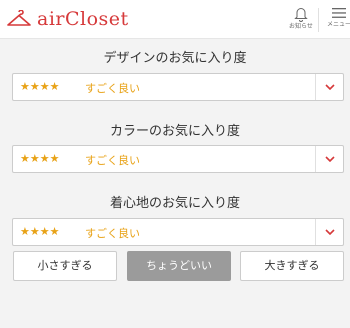 The height and width of the screenshot is (328, 350). What do you see at coordinates (65, 266) in the screenshot?
I see `size-too-small-button: 小さすぎる` at bounding box center [65, 266].